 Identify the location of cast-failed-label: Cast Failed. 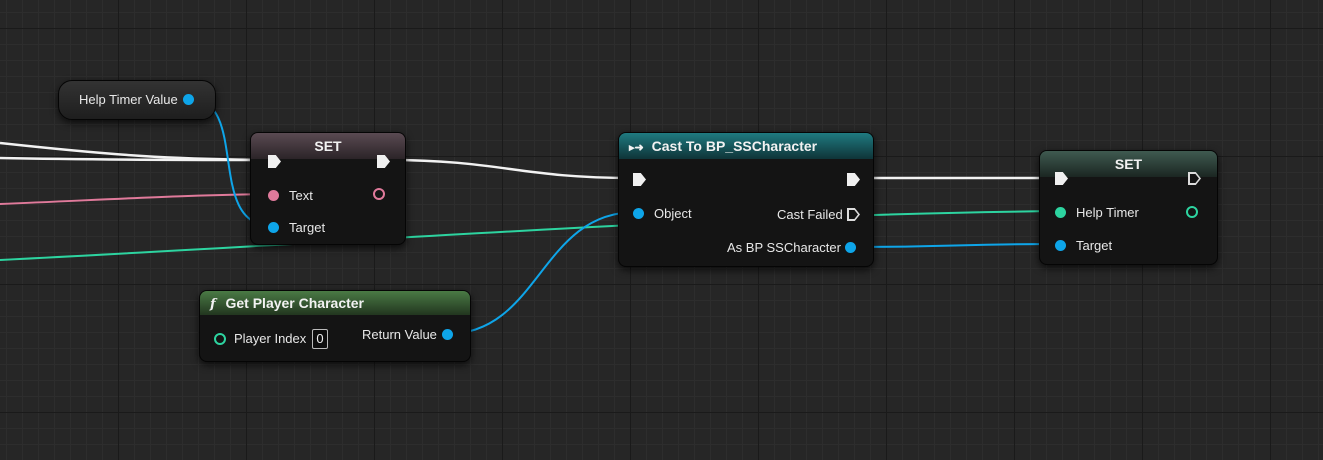
(810, 214).